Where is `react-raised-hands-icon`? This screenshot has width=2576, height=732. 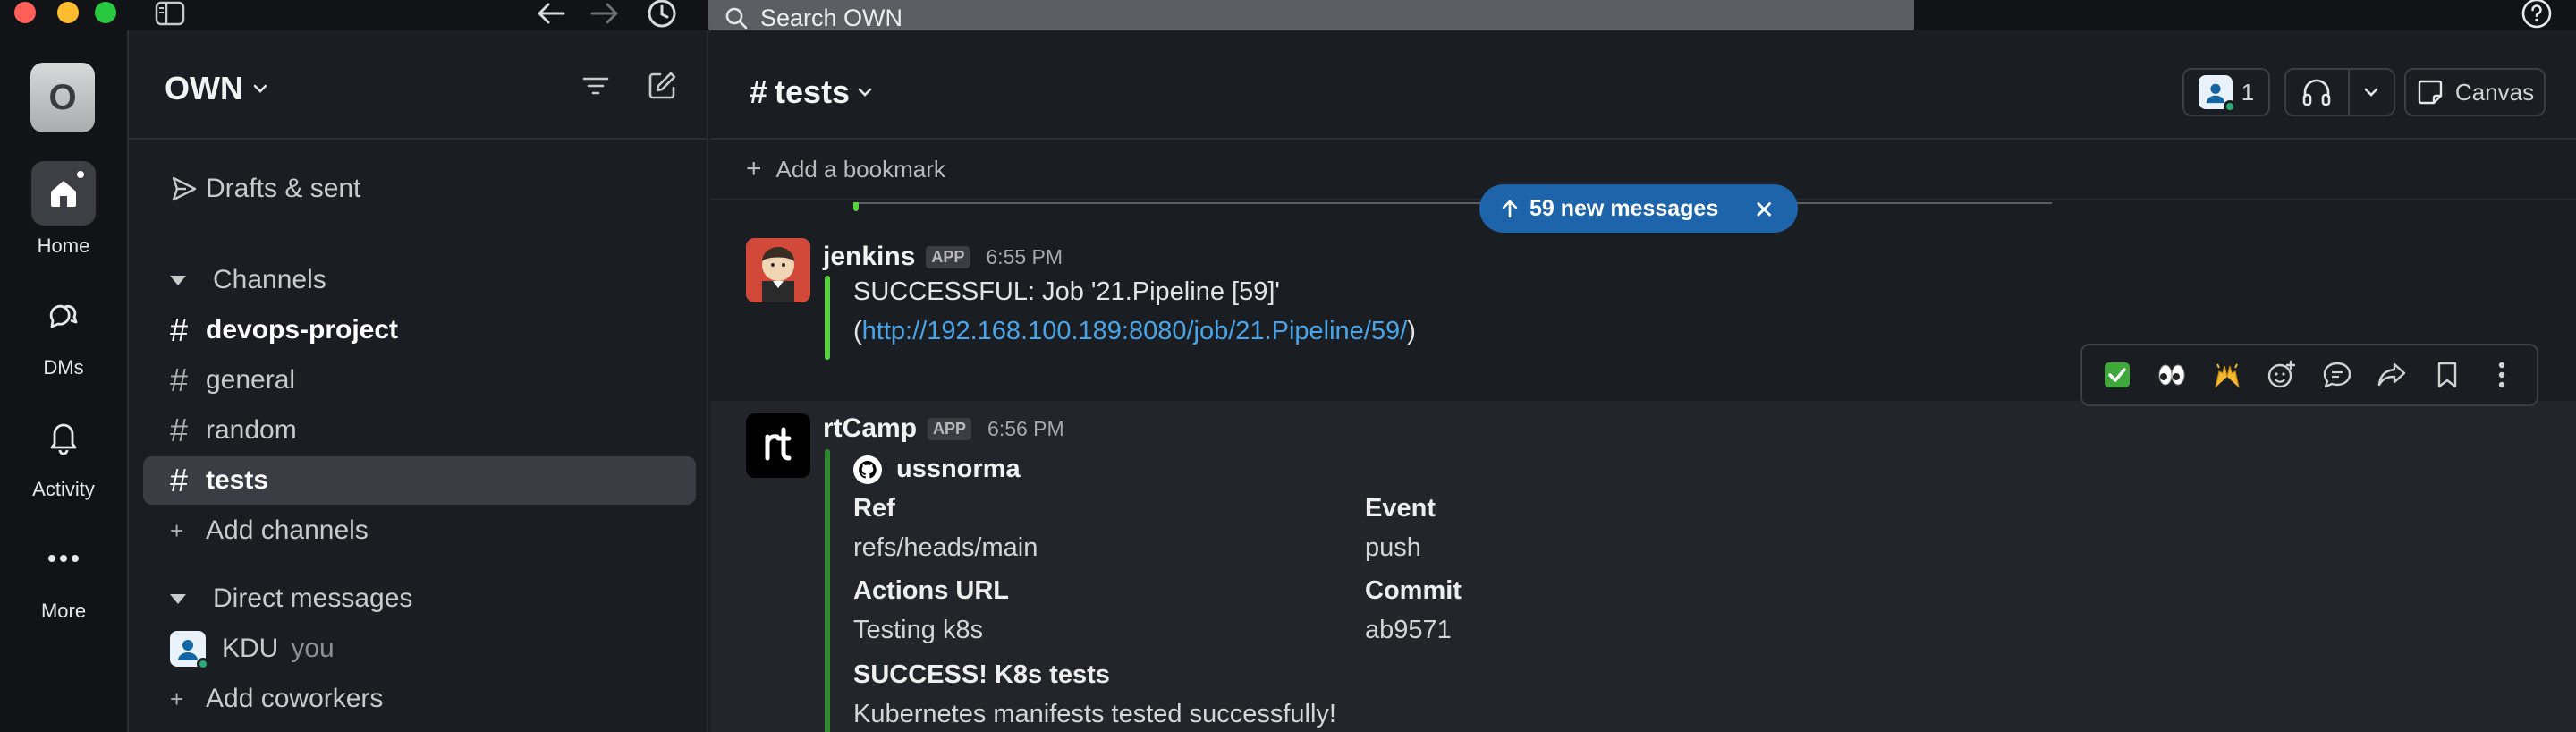 react-raised-hands-icon is located at coordinates (2227, 375).